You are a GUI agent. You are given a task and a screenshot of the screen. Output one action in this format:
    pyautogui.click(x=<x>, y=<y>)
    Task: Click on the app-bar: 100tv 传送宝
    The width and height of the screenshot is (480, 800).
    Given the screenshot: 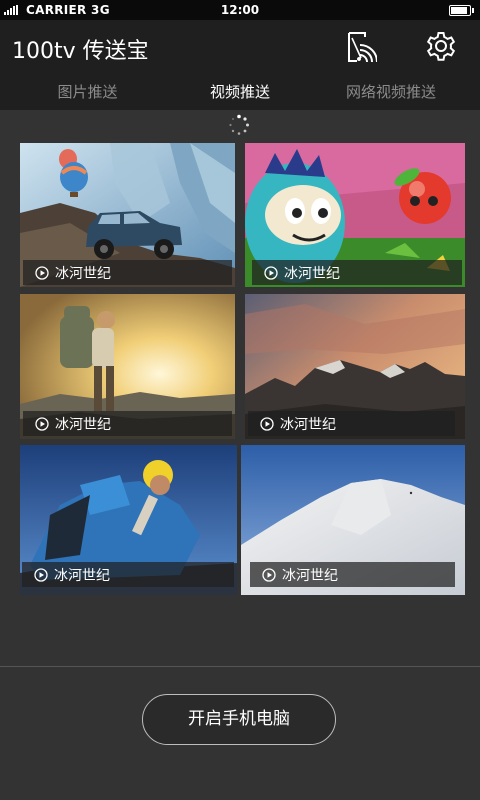 What is the action you would take?
    pyautogui.click(x=240, y=47)
    